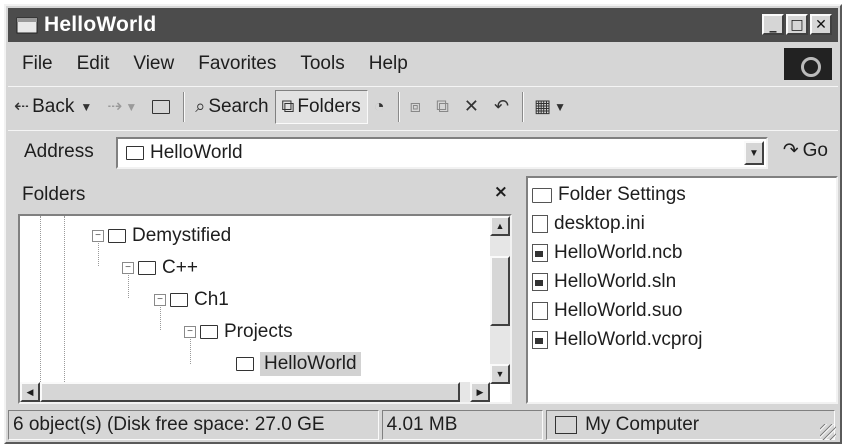  I want to click on back-label: Back, so click(53, 106).